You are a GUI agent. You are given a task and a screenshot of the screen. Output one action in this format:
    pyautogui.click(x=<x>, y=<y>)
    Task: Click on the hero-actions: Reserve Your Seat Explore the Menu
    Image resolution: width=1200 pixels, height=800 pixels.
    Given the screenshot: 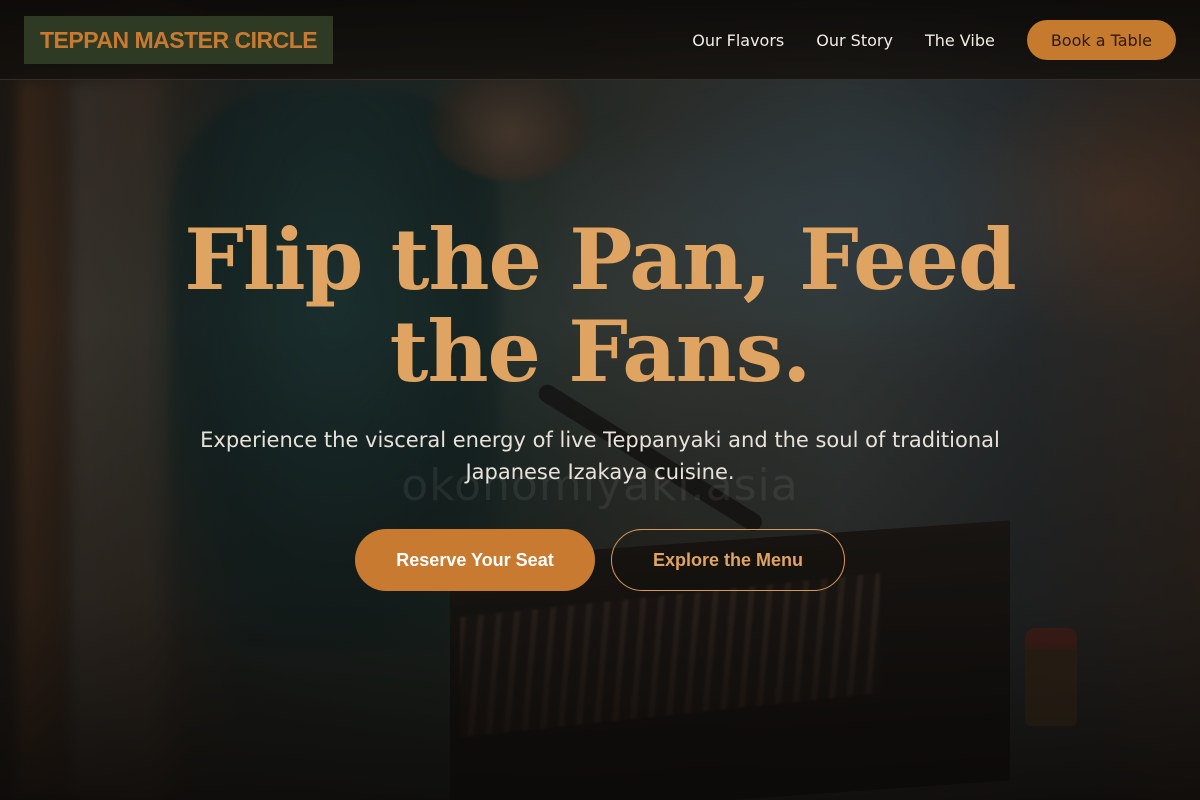 What is the action you would take?
    pyautogui.click(x=600, y=560)
    